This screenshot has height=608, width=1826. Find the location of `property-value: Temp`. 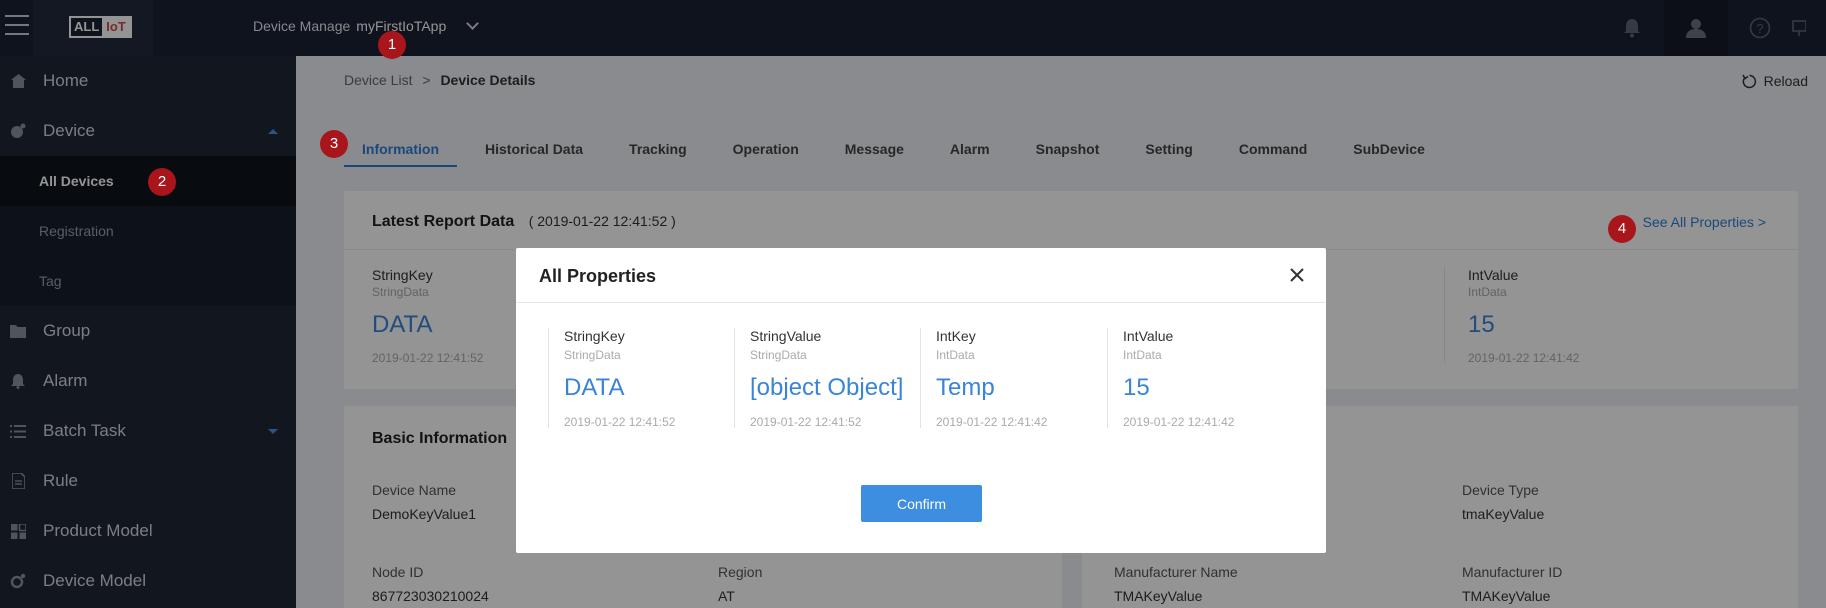

property-value: Temp is located at coordinates (965, 387).